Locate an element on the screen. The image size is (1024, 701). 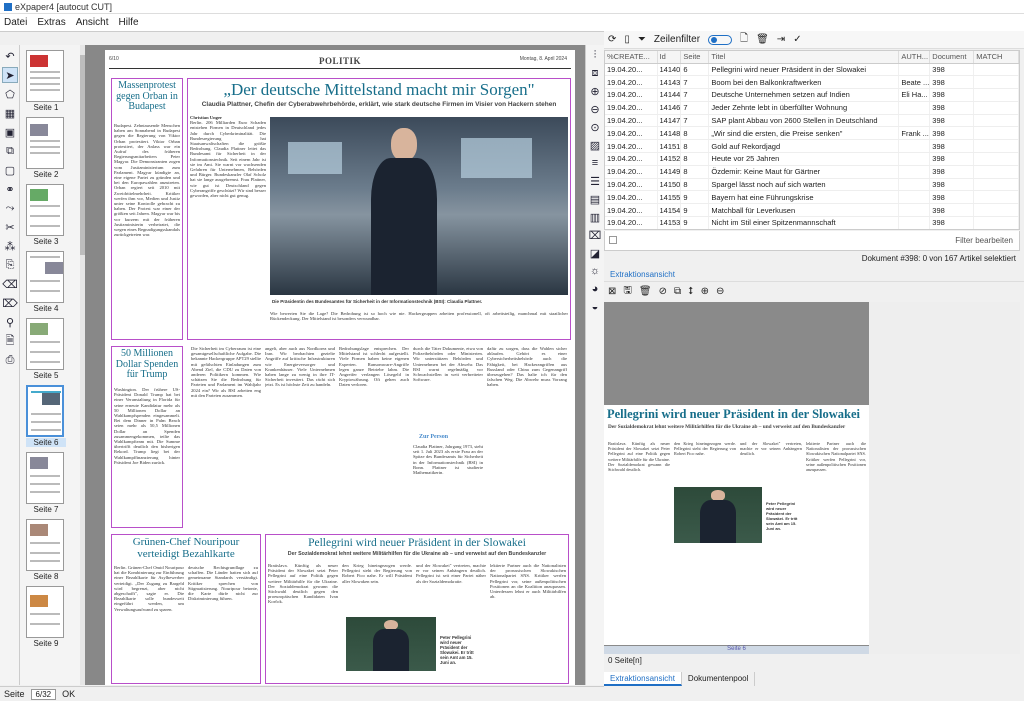
brightness-icon: ☼ is located at coordinates (595, 271).